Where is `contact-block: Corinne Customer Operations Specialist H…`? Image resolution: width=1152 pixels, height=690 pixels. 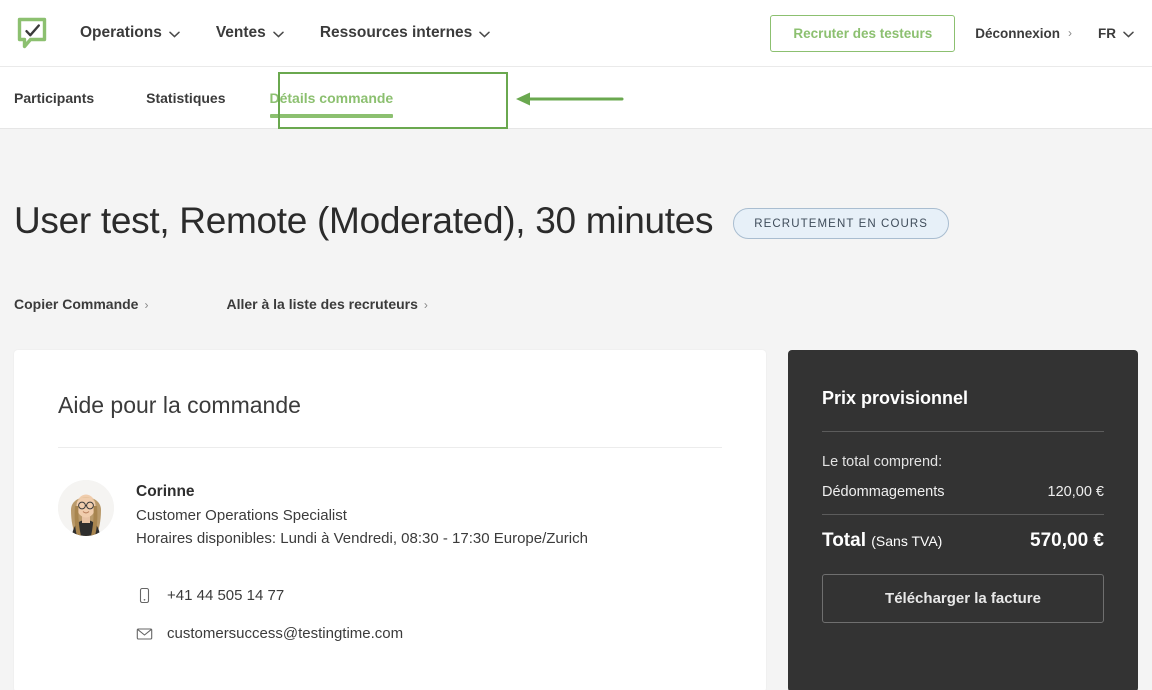 contact-block: Corinne Customer Operations Specialist H… is located at coordinates (390, 499).